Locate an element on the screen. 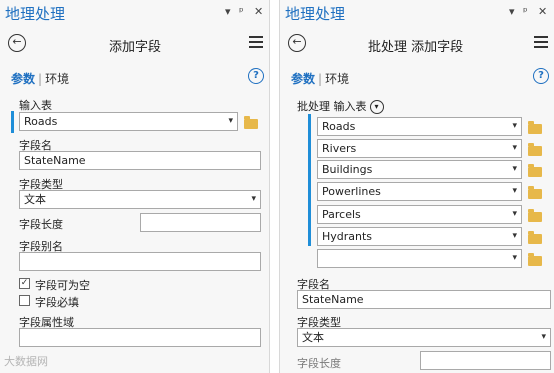 The image size is (554, 373). left-titlebar: 地理处理 ▾ ᵖ ✕ is located at coordinates (134, 13).